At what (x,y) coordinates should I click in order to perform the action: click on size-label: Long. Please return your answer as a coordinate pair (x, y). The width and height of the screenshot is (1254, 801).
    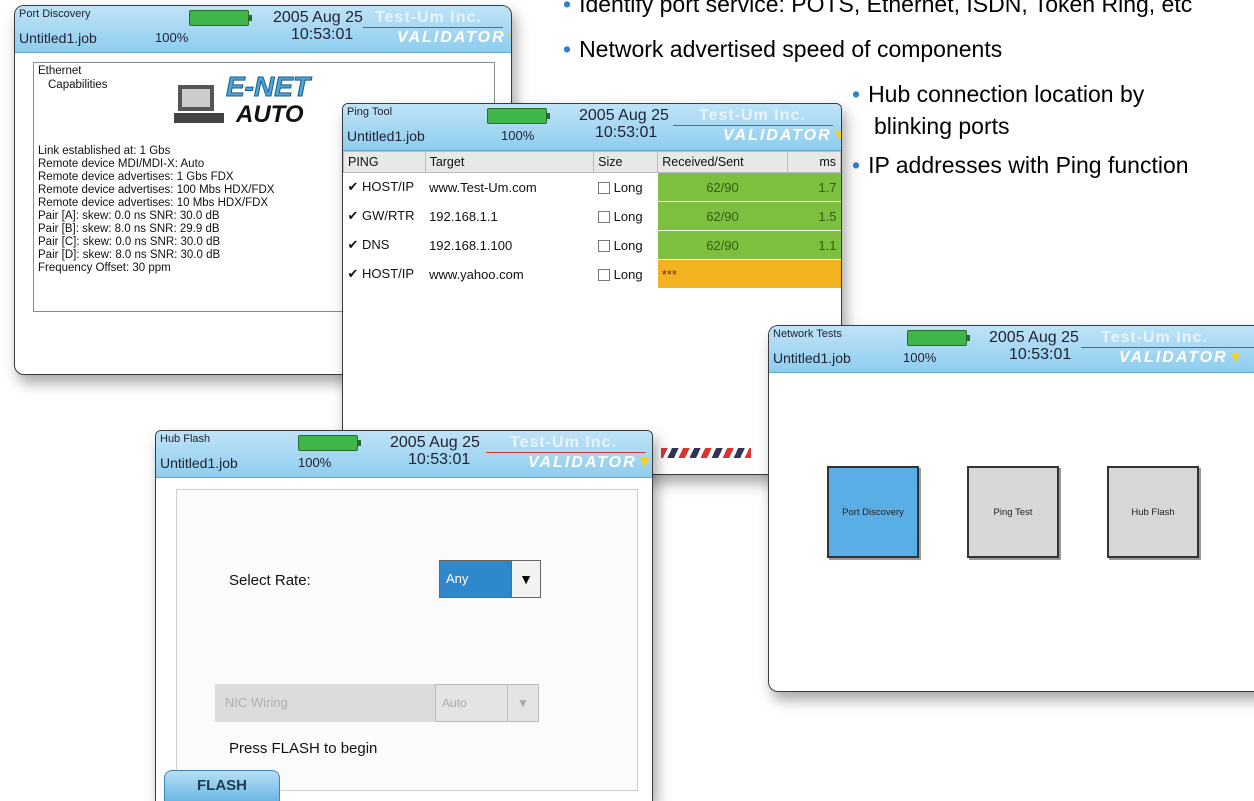
    Looking at the image, I should click on (628, 187).